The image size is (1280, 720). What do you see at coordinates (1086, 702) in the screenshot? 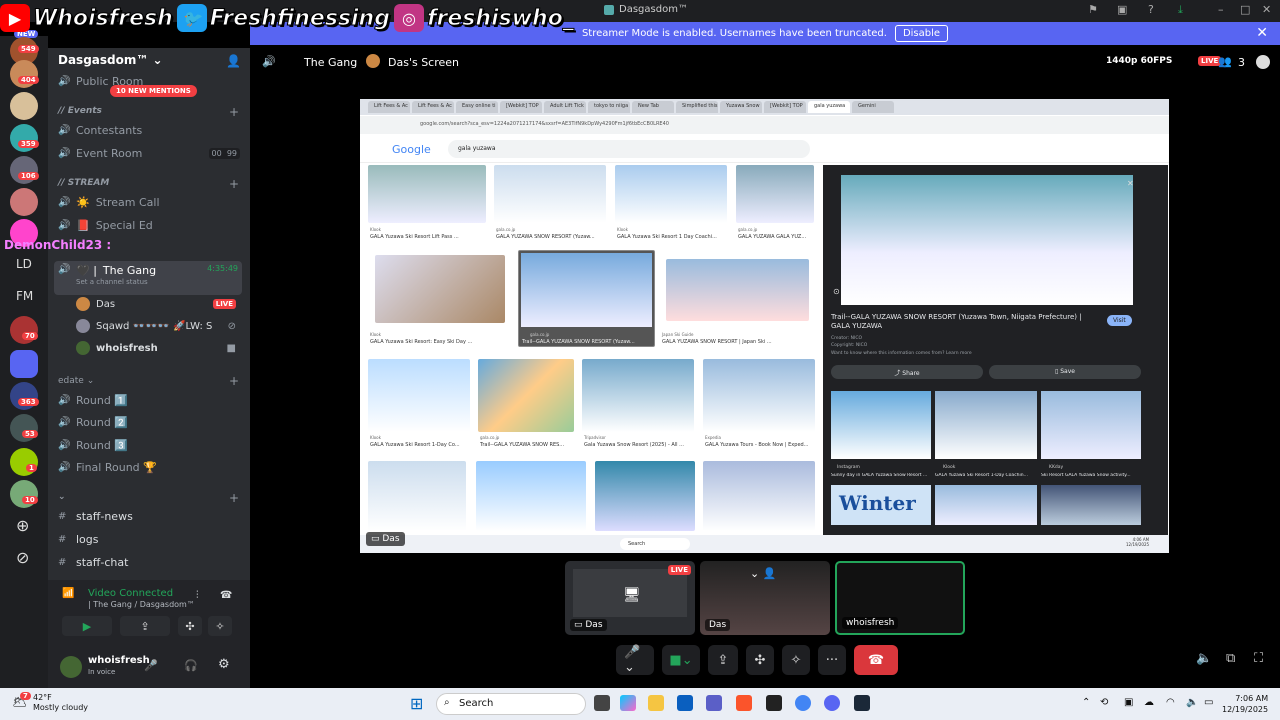
I see `tray-chevron-icon: ⌃` at bounding box center [1086, 702].